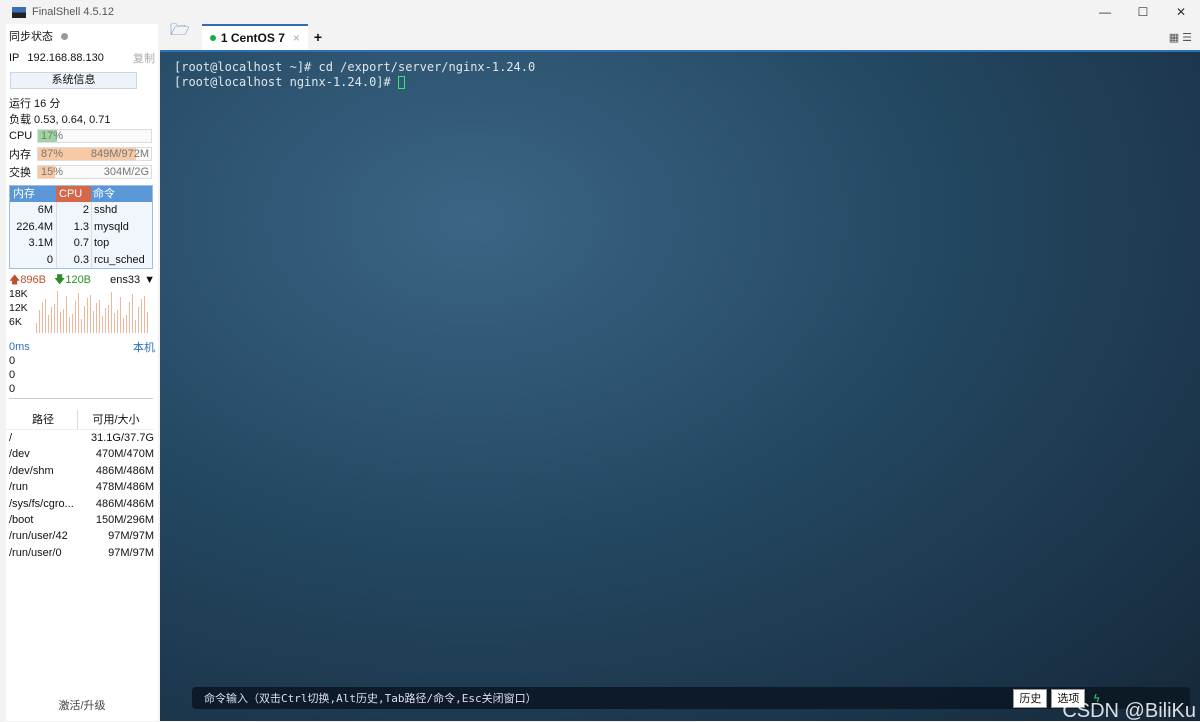  Describe the element at coordinates (73, 12) in the screenshot. I see `window-title: FinalShell 4.5.12` at that location.